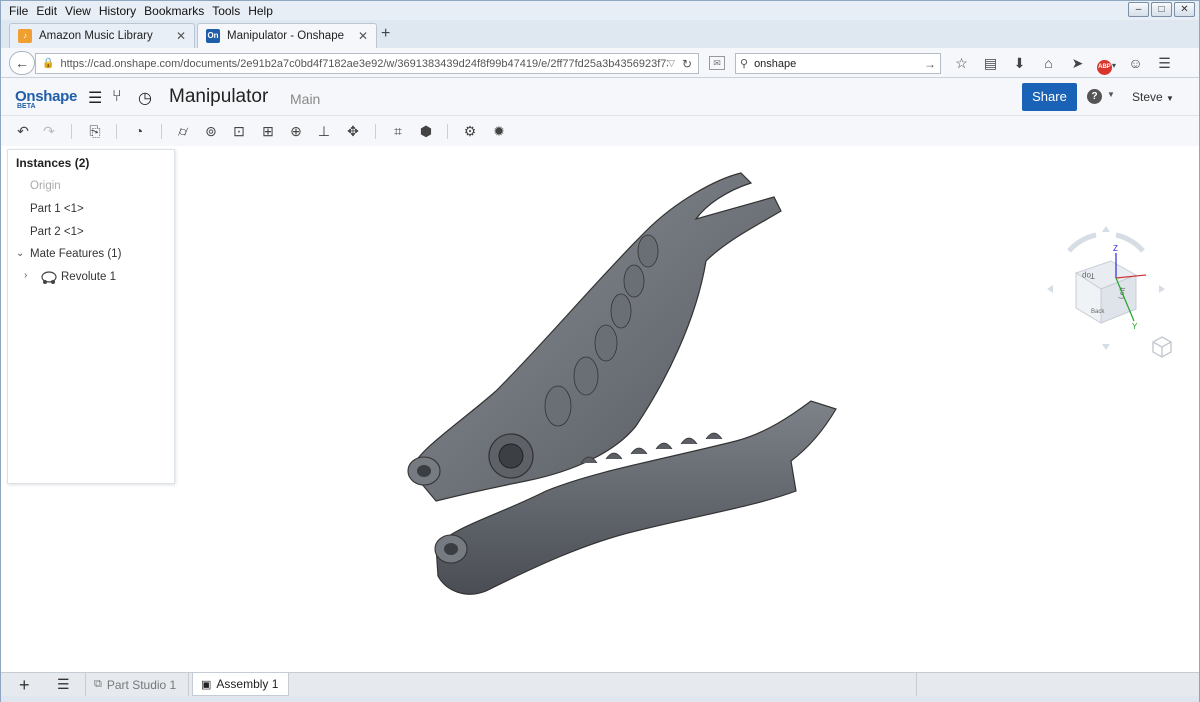 This screenshot has height=702, width=1200. What do you see at coordinates (305, 99) in the screenshot?
I see `workspace-name: Main` at bounding box center [305, 99].